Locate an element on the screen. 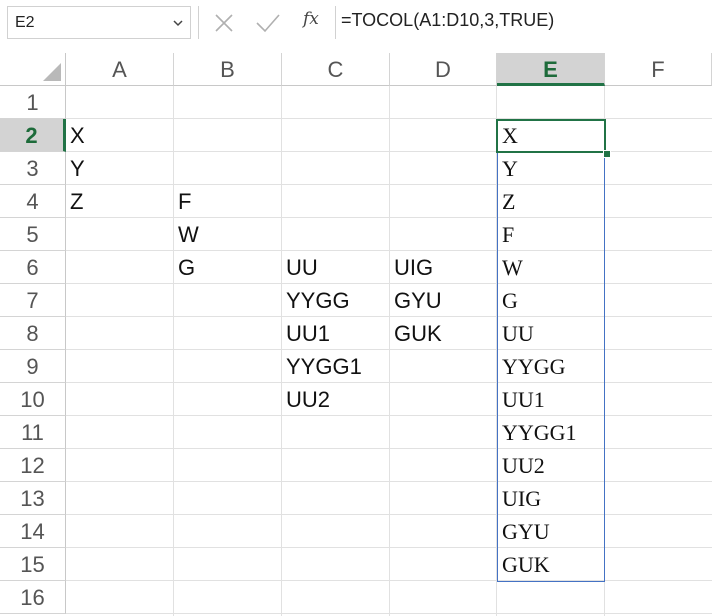 The width and height of the screenshot is (712, 616). cell-c7: YYGG is located at coordinates (336, 300).